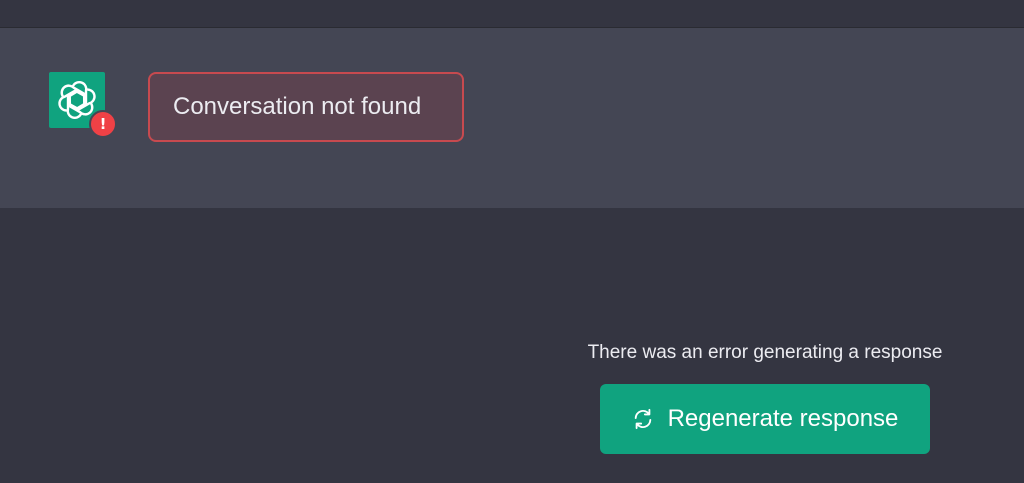  What do you see at coordinates (512, 14) in the screenshot?
I see `top-divider` at bounding box center [512, 14].